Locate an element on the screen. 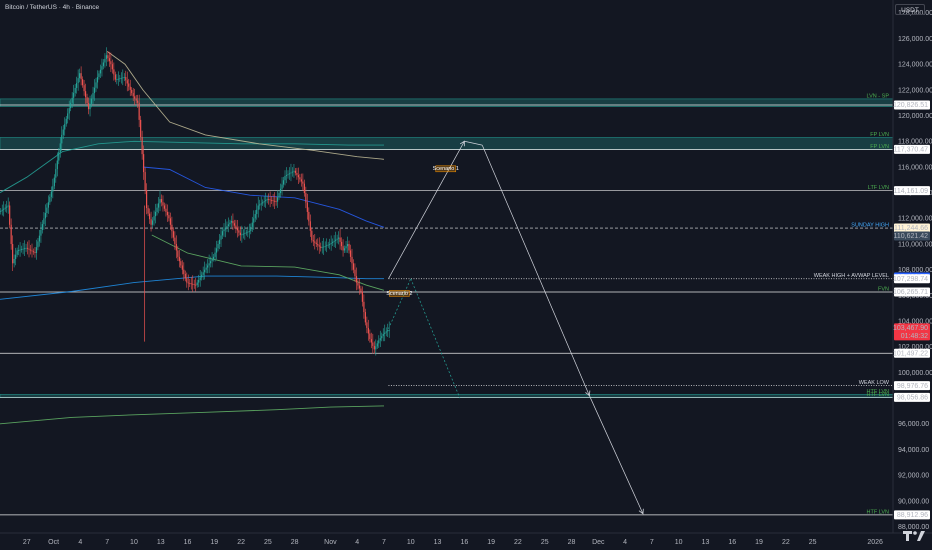 The height and width of the screenshot is (550, 932). price-tick-label: 124,000.00 is located at coordinates (915, 65).